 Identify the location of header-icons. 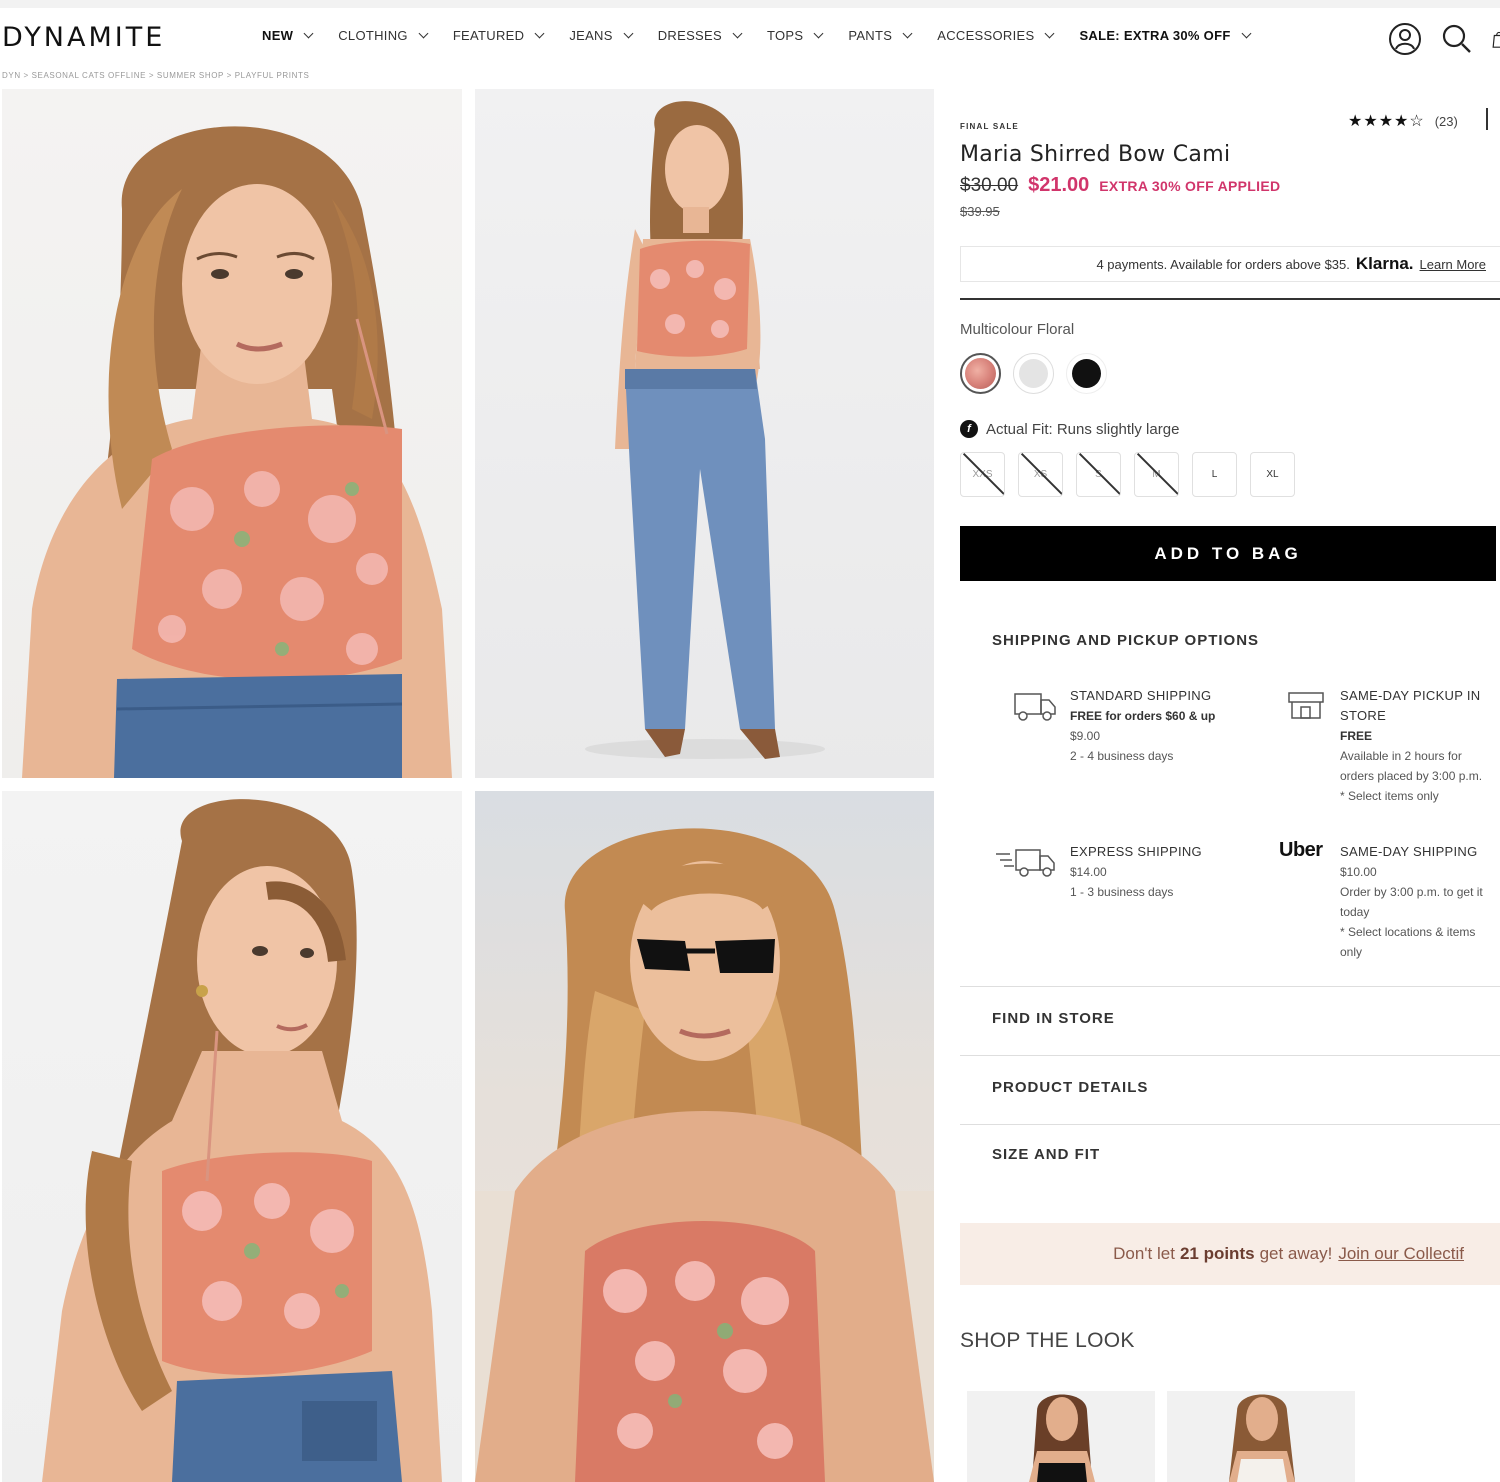
(1444, 39).